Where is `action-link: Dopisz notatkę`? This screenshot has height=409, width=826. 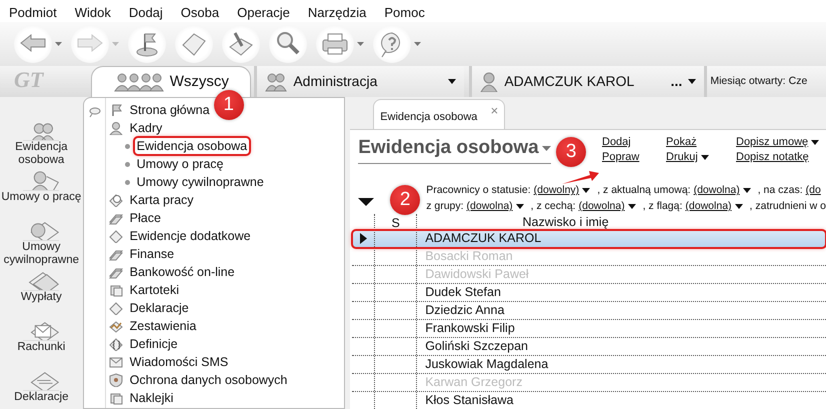 action-link: Dopisz notatkę is located at coordinates (772, 157).